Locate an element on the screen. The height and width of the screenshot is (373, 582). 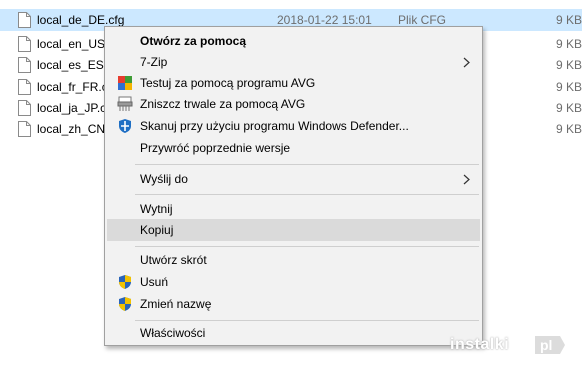
menu-item-label: Właściwości is located at coordinates (173, 333).